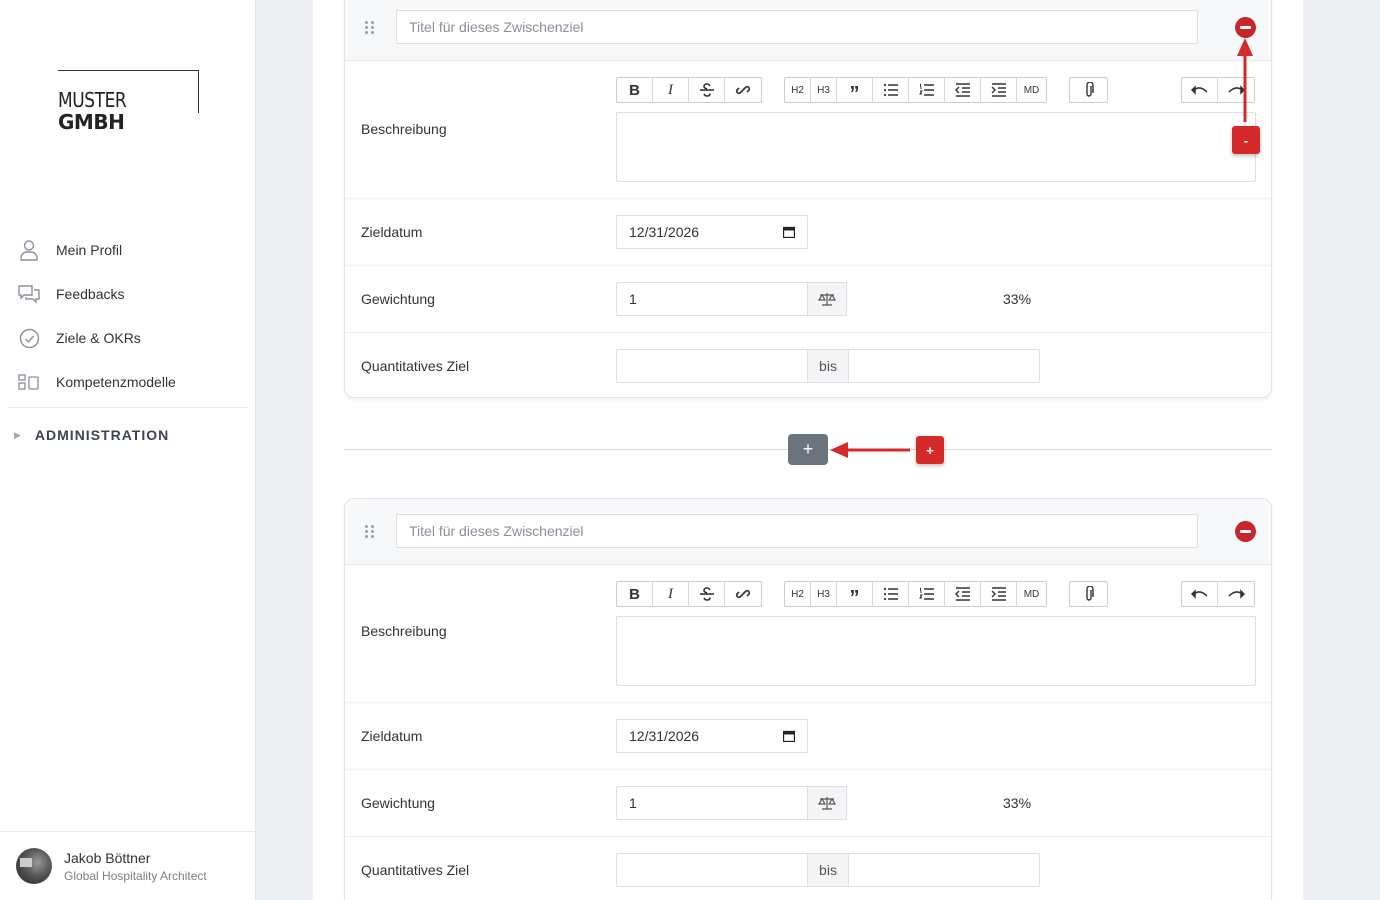  Describe the element at coordinates (1246, 140) in the screenshot. I see `annotation-remove-marker: -` at that location.